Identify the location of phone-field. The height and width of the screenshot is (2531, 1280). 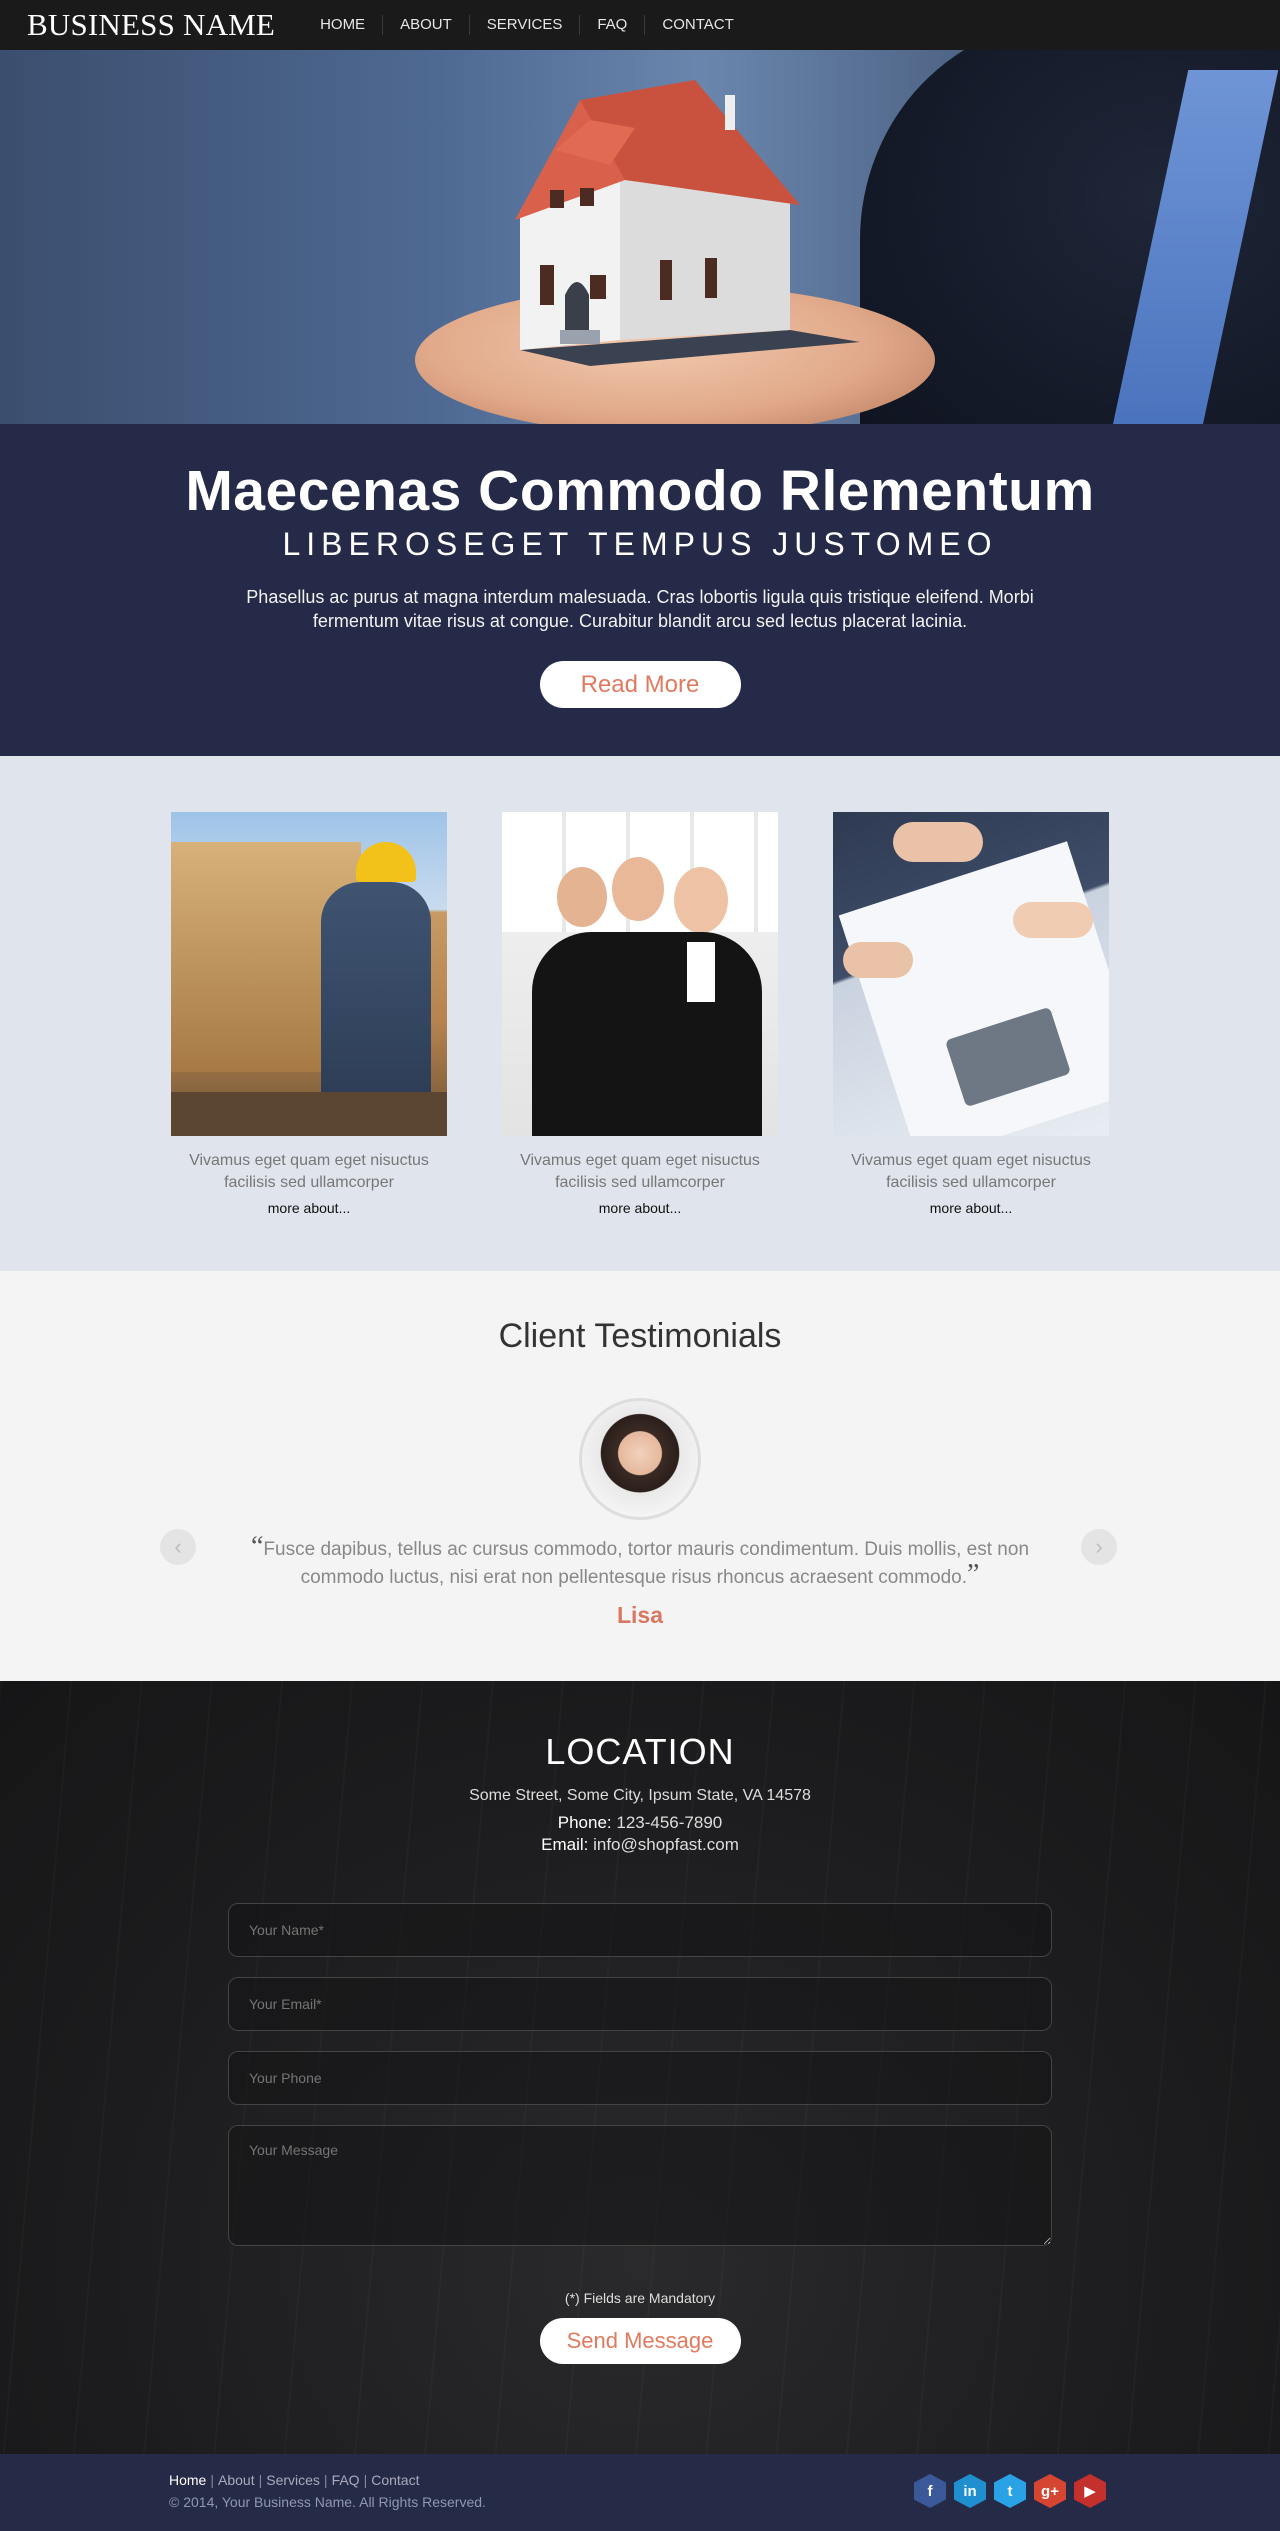
(640, 2078).